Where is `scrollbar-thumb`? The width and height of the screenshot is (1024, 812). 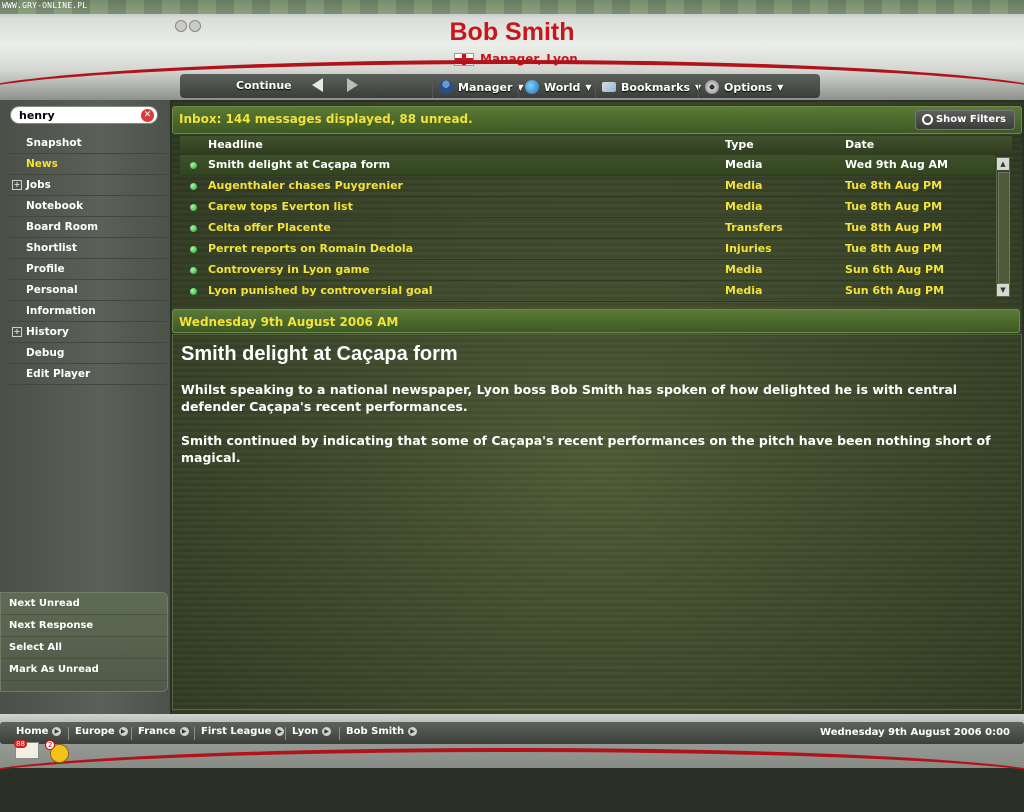
scrollbar-thumb is located at coordinates (1004, 228).